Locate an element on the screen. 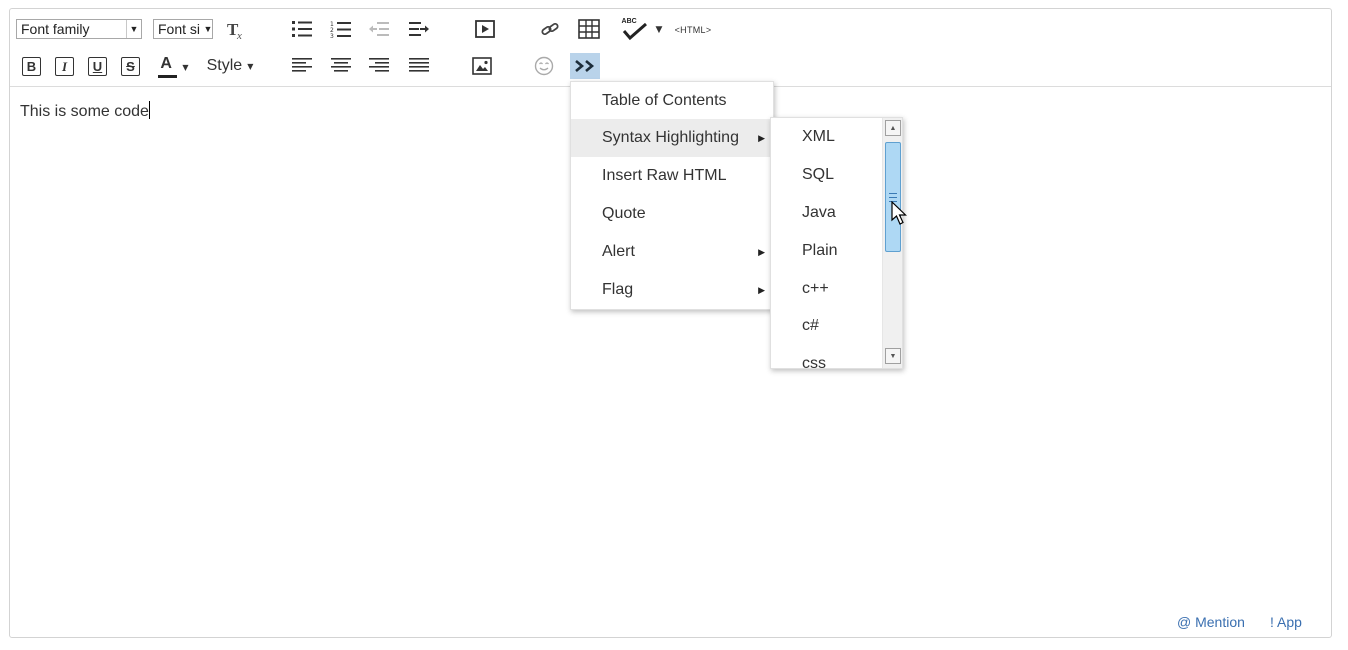 This screenshot has width=1348, height=650. numbered-list-icon: 1 2 3 is located at coordinates (340, 30).